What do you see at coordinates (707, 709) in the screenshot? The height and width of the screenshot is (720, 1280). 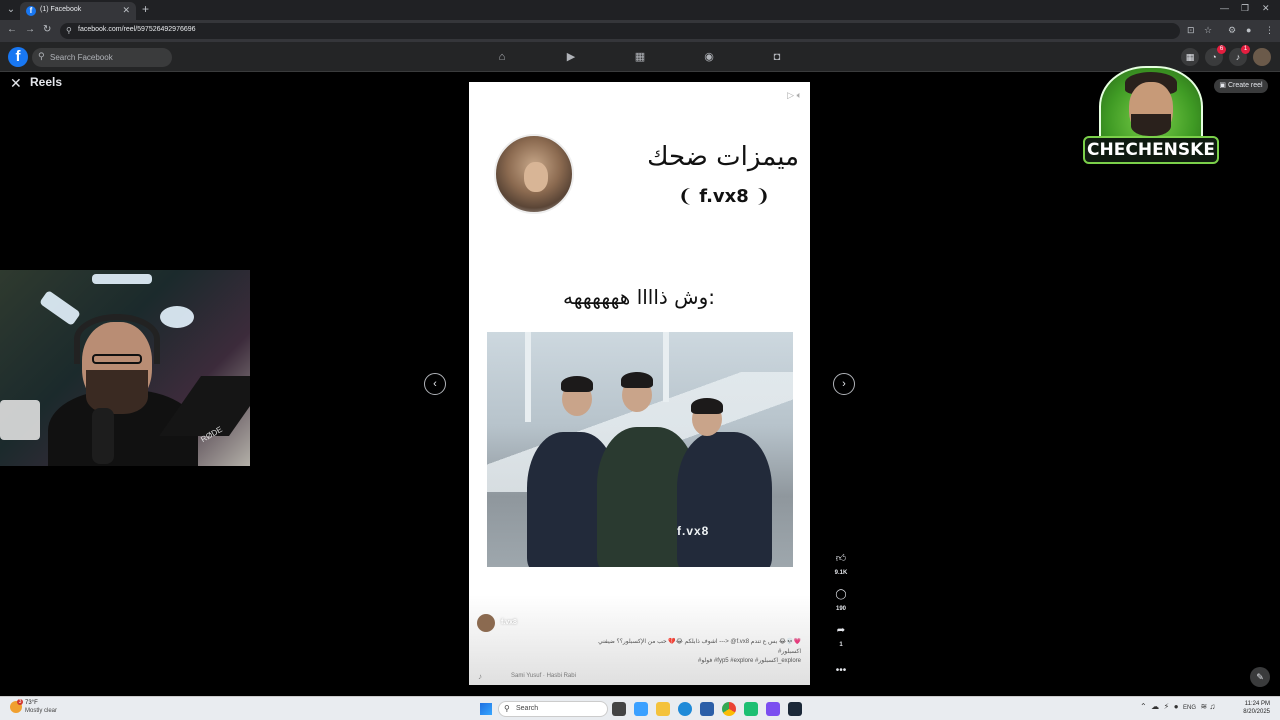 I see `store-icon` at bounding box center [707, 709].